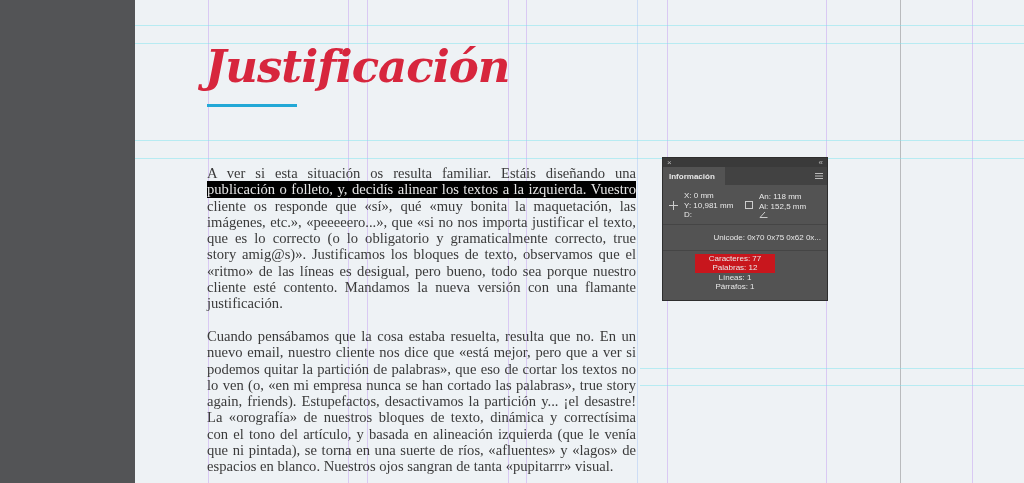 The width and height of the screenshot is (1024, 483). I want to click on text-line: espacios en blanco. Nuestros ojos sangran de tanta «pupitarrr» visual., so click(411, 466).